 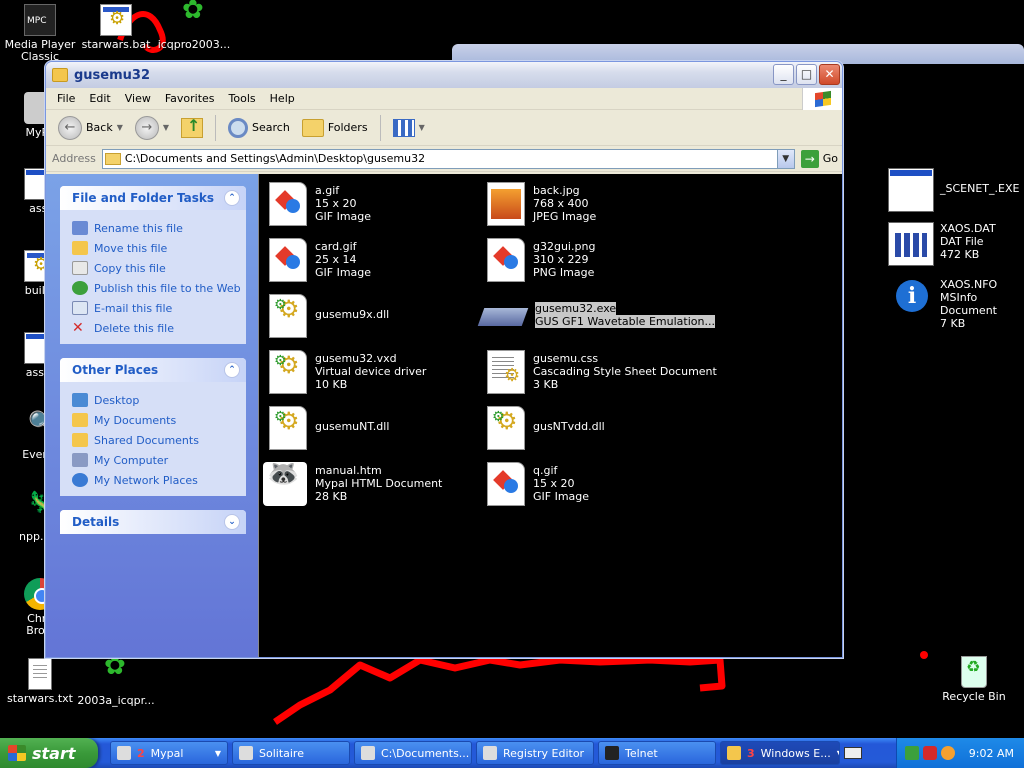 I want to click on taskbar-button-windows-explorer: 3 Windows E... ▼, so click(x=780, y=753).